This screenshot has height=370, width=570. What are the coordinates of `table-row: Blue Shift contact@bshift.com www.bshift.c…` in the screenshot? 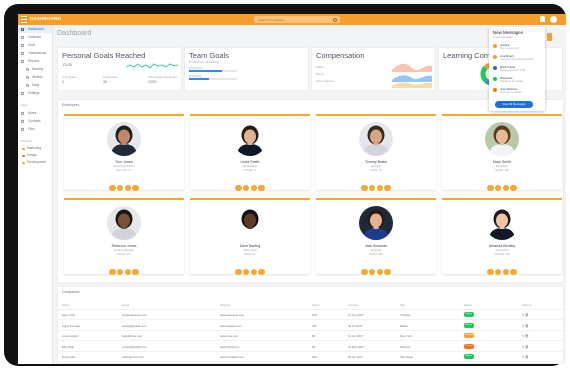 It's located at (311, 346).